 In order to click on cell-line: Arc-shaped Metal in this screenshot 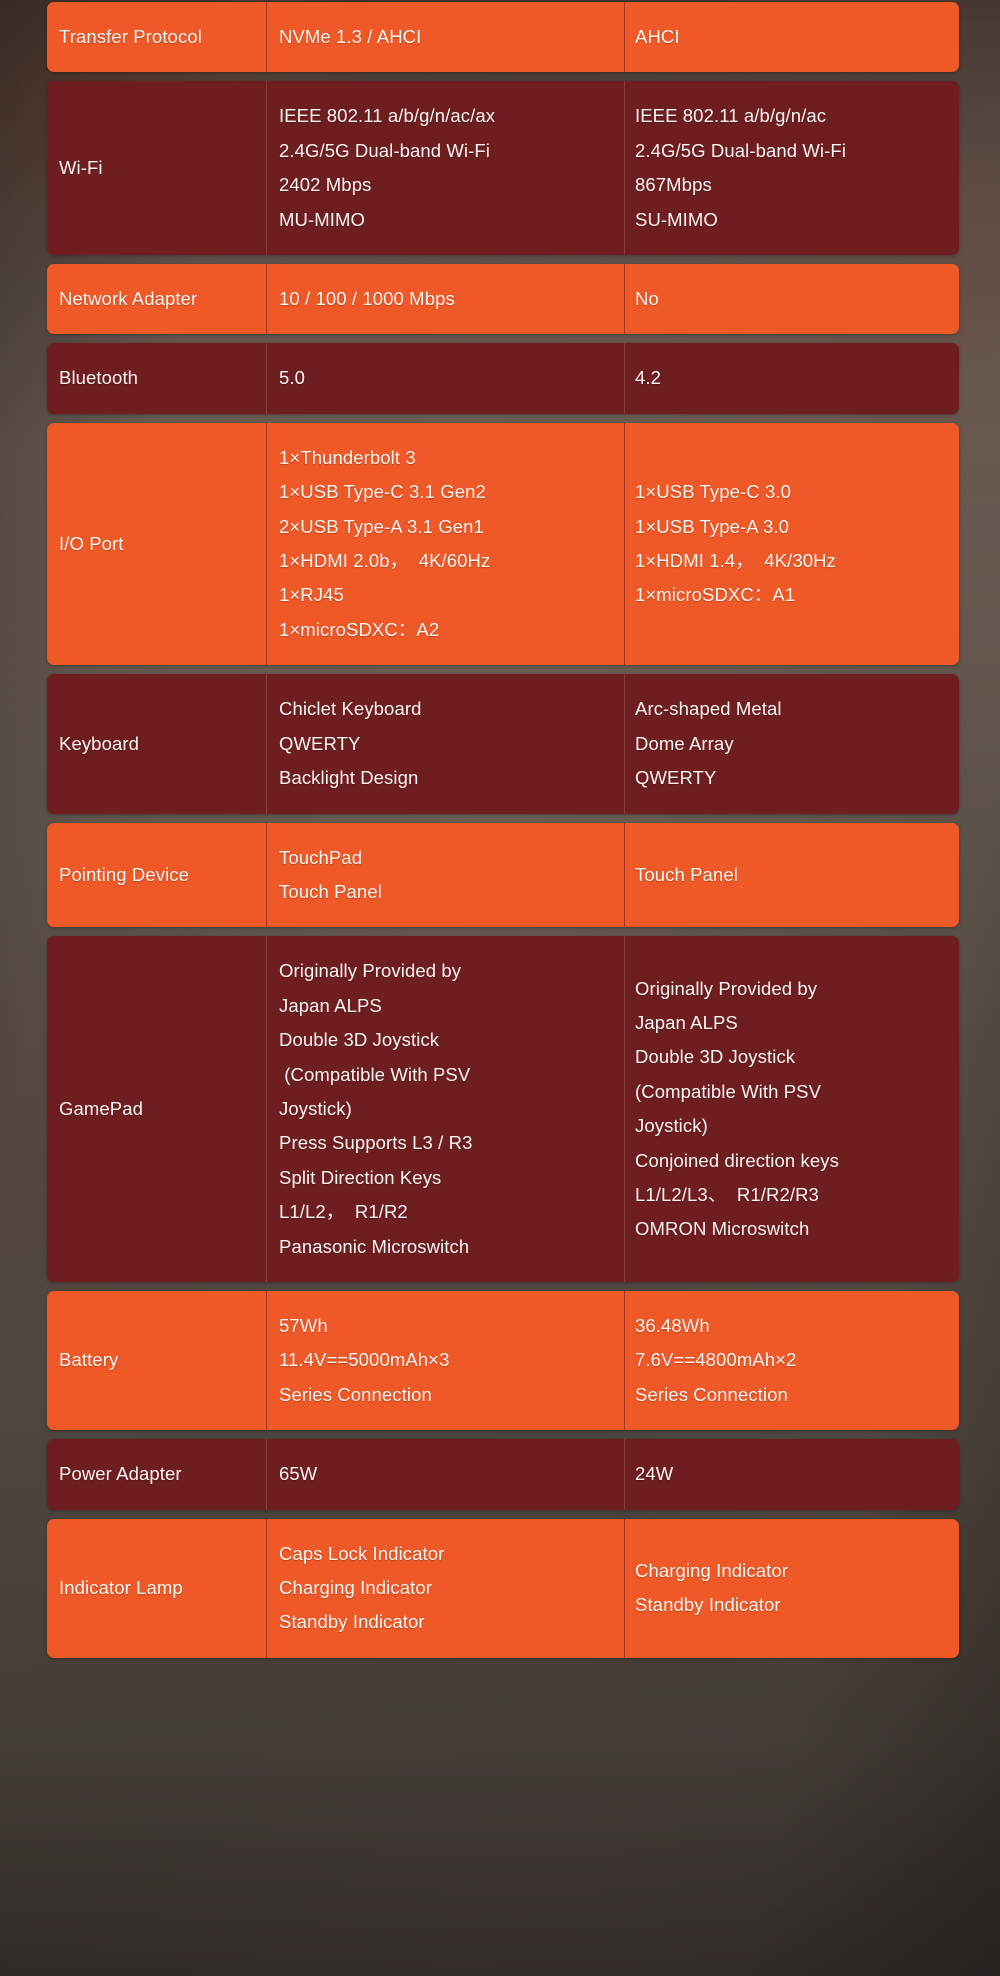, I will do `click(708, 709)`.